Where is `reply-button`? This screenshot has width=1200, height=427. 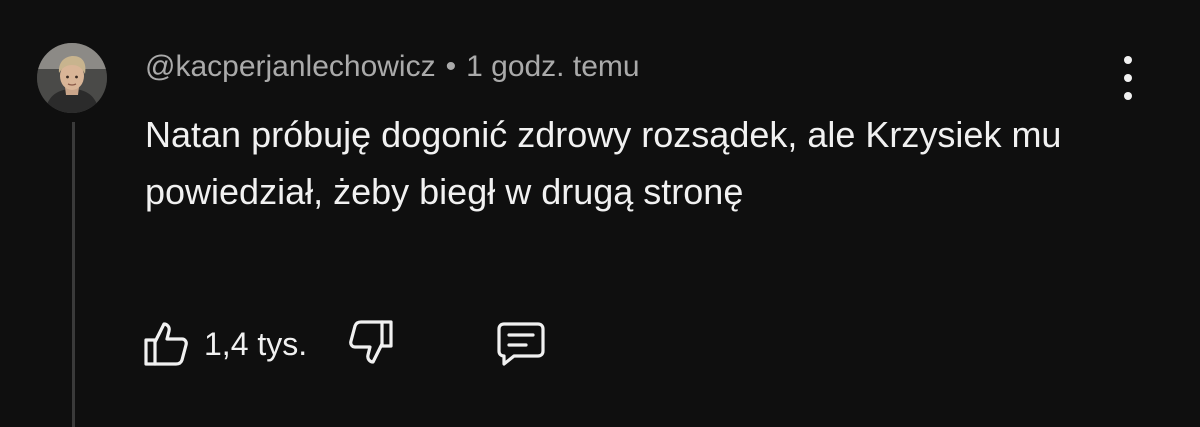 reply-button is located at coordinates (521, 343).